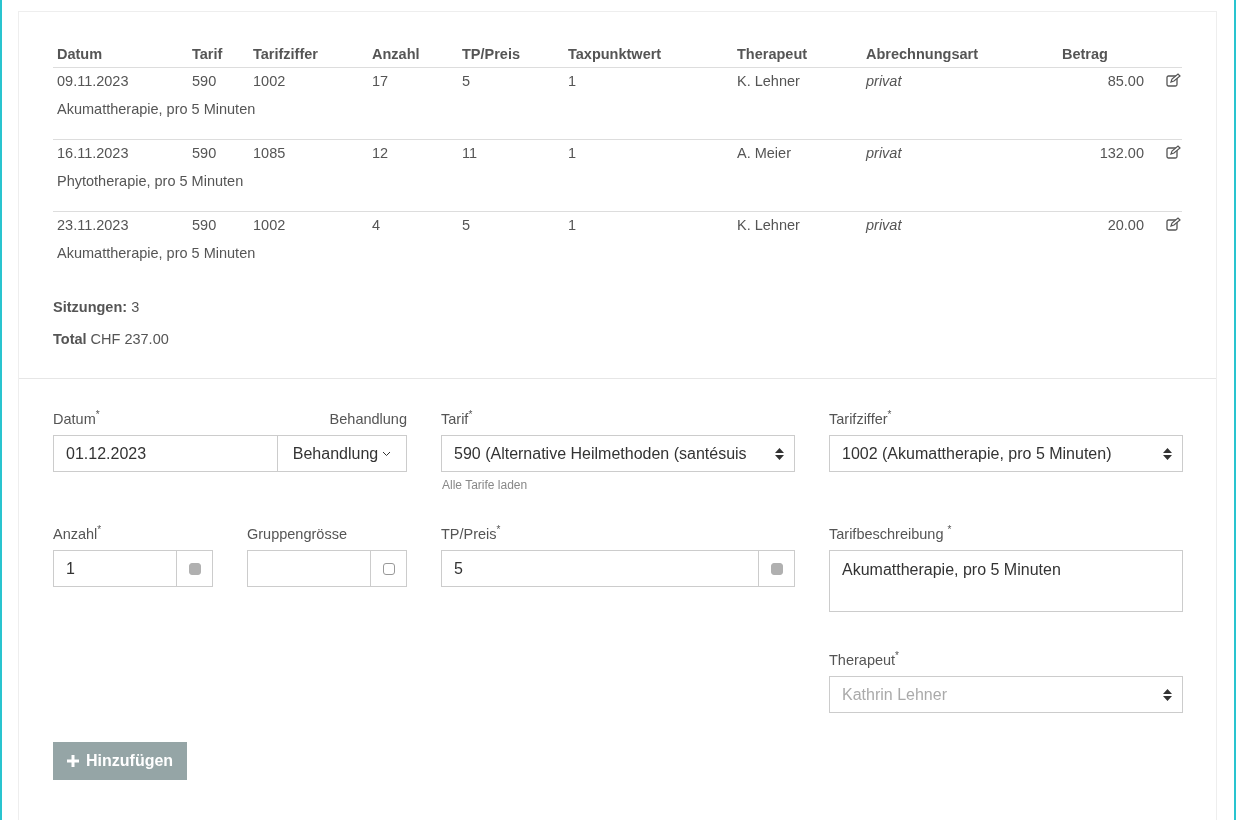  What do you see at coordinates (599, 568) in the screenshot?
I see `price-field: 5` at bounding box center [599, 568].